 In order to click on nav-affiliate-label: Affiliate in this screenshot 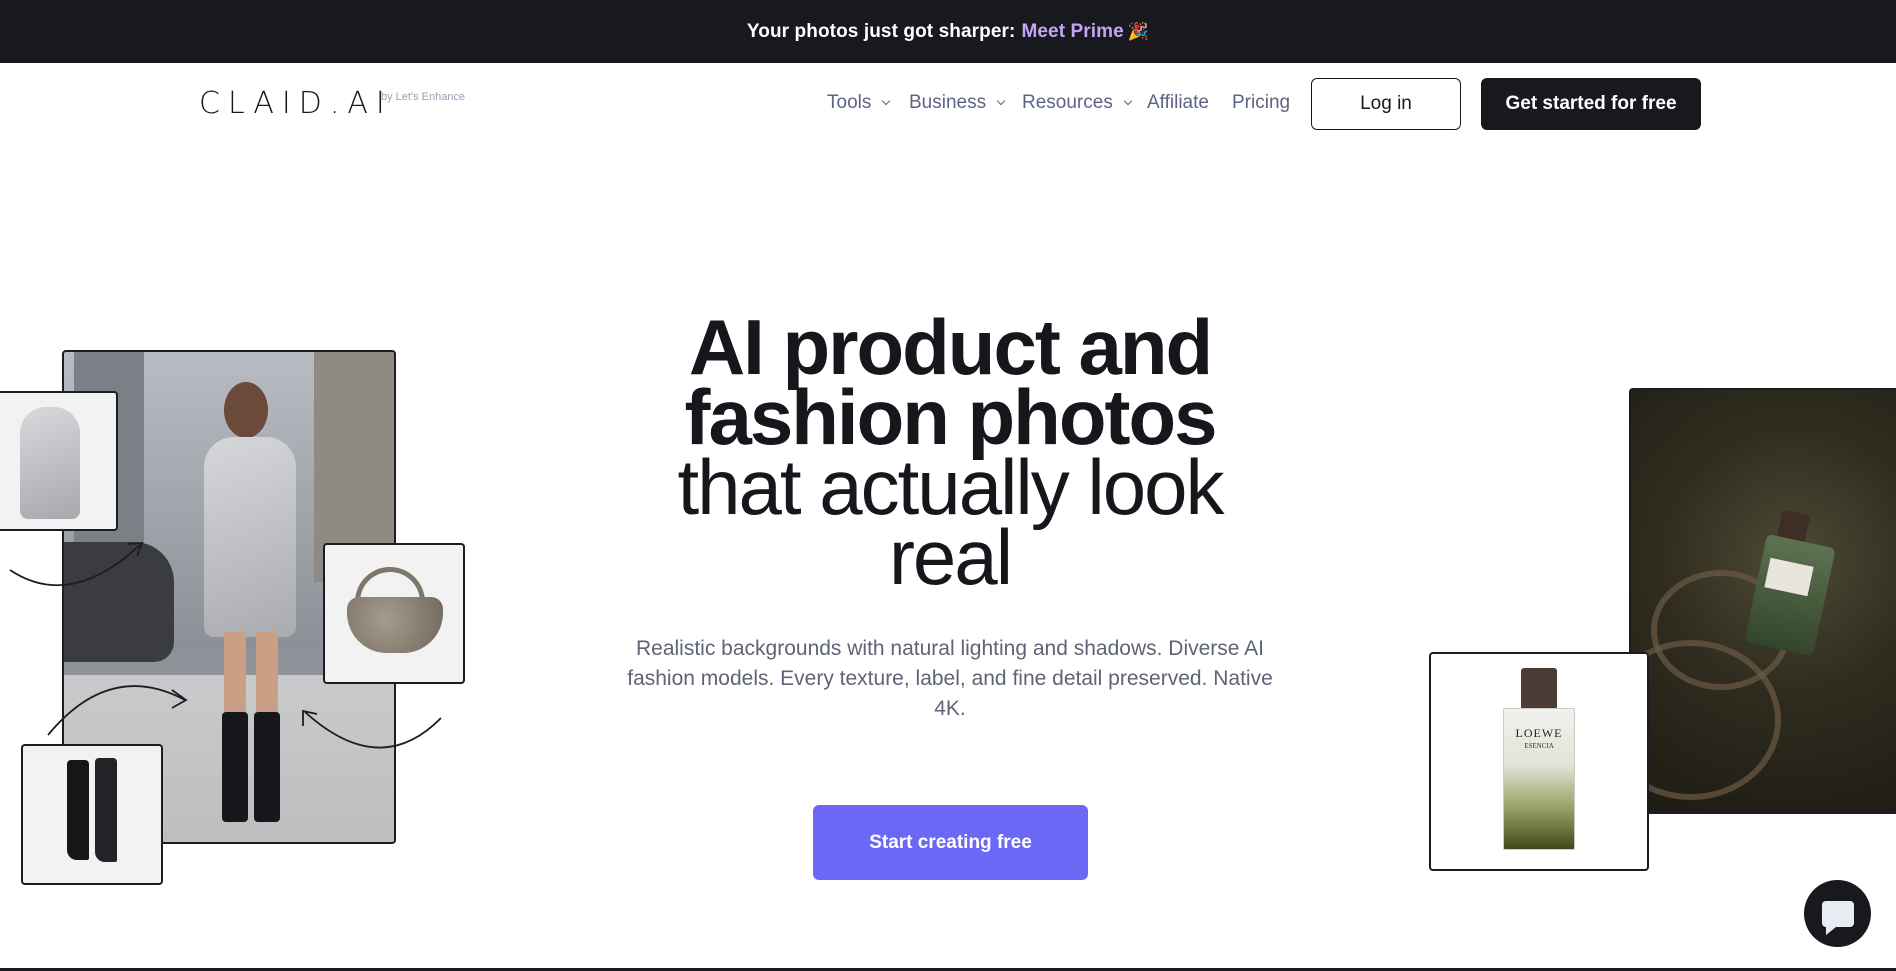, I will do `click(1178, 102)`.